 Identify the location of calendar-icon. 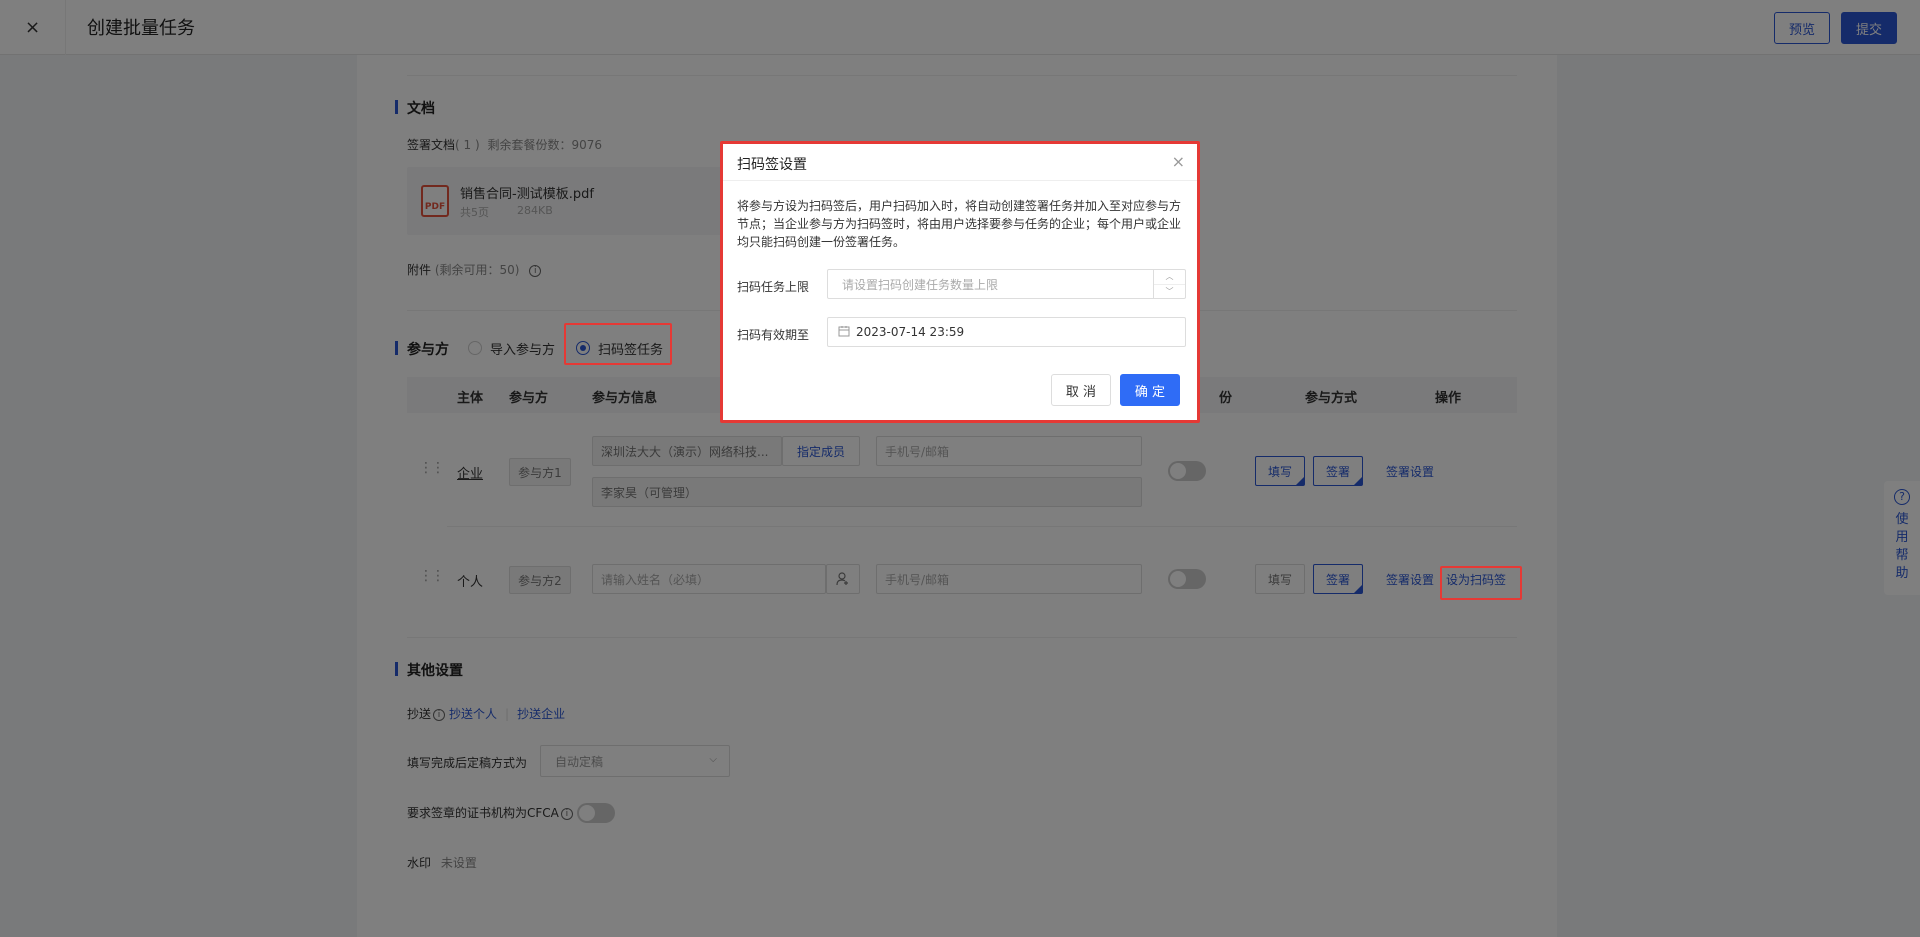
(844, 332).